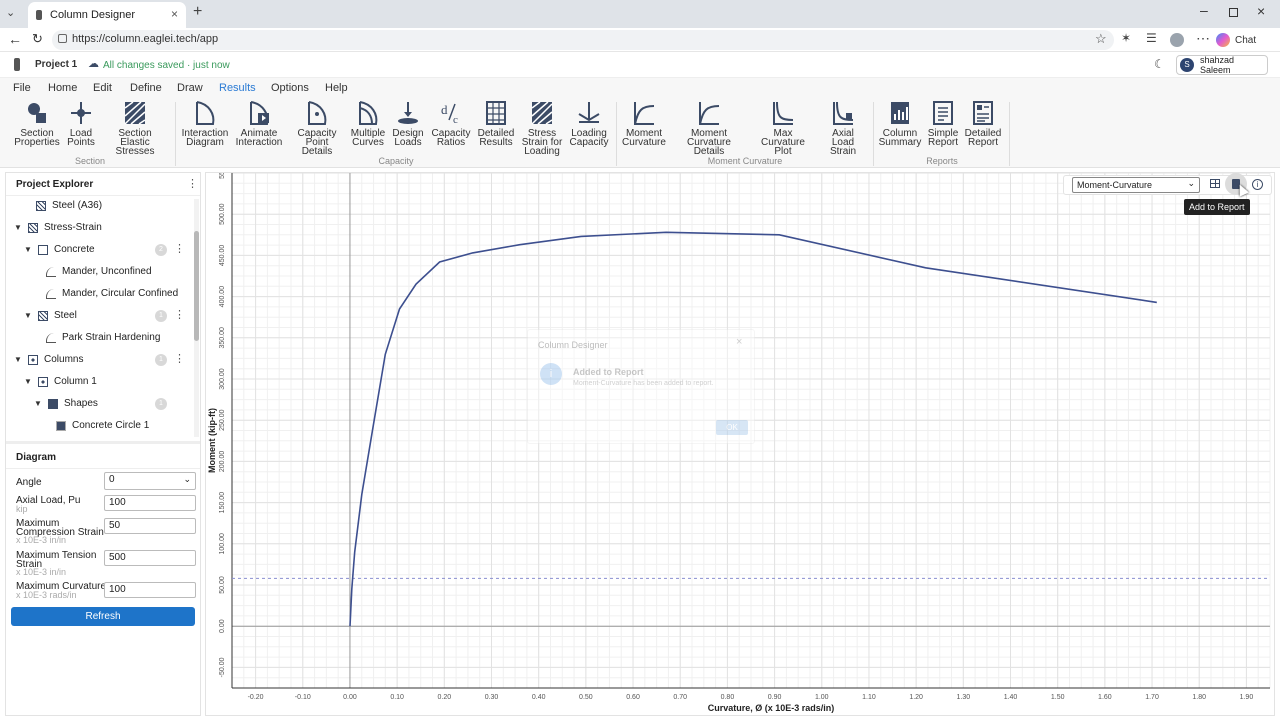 Image resolution: width=1280 pixels, height=720 pixels. What do you see at coordinates (135, 128) in the screenshot?
I see `section-elastic-stresses-button: Section Elastic Stresses` at bounding box center [135, 128].